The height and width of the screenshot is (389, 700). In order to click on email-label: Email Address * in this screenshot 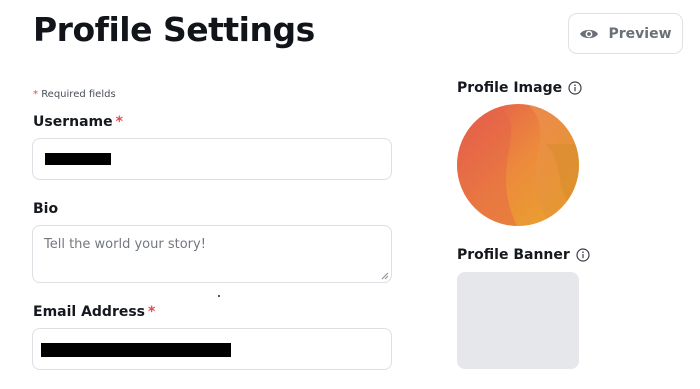, I will do `click(94, 312)`.